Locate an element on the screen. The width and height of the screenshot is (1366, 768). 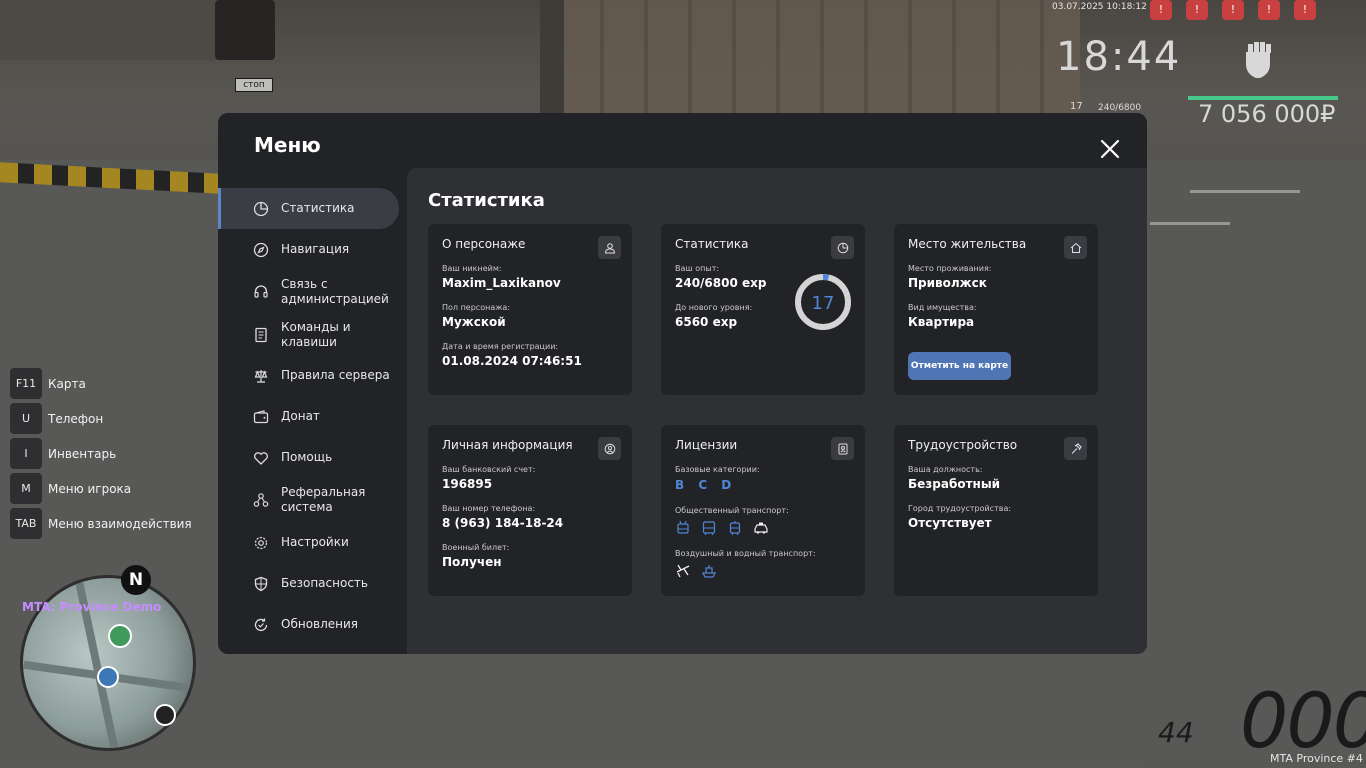
keybind-label: Меню игрока is located at coordinates (90, 488).